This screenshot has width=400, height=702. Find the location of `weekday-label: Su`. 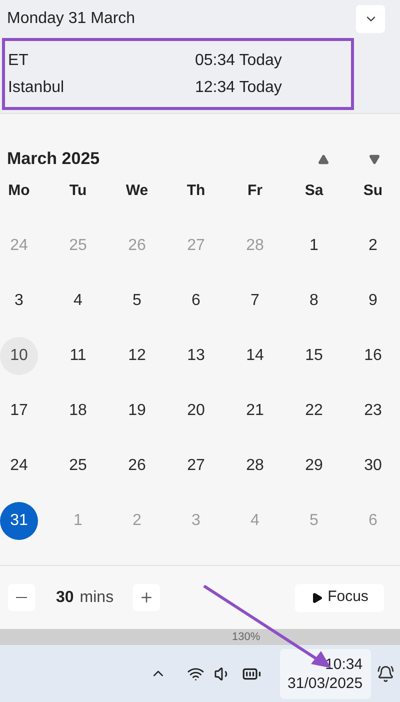

weekday-label: Su is located at coordinates (373, 190).